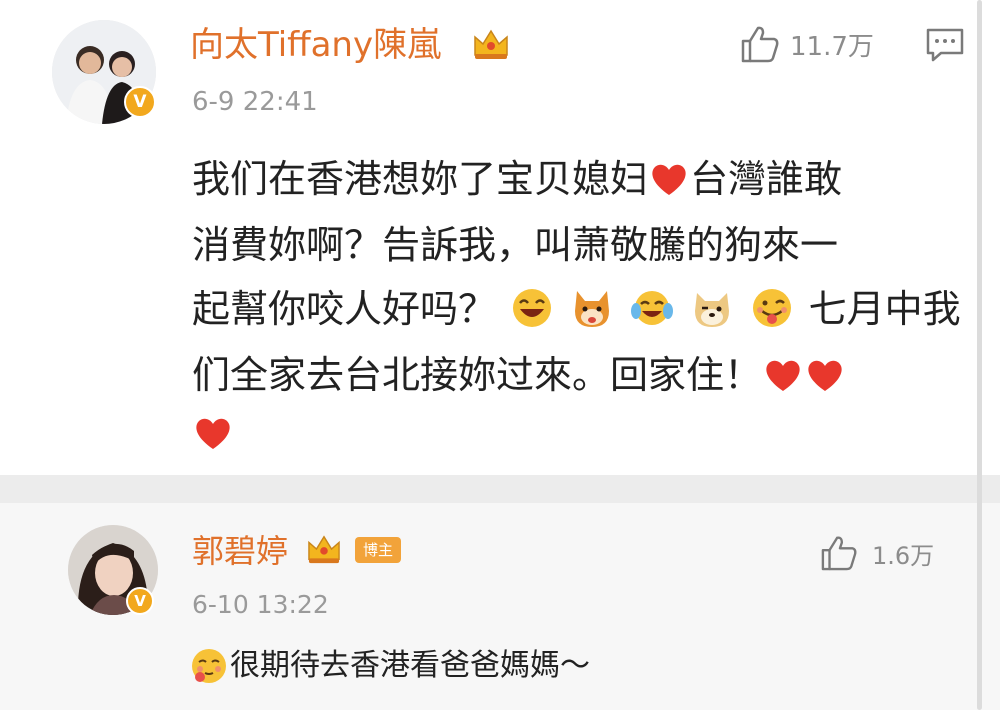  What do you see at coordinates (884, 309) in the screenshot?
I see `comment-text-segment: 七月中我` at bounding box center [884, 309].